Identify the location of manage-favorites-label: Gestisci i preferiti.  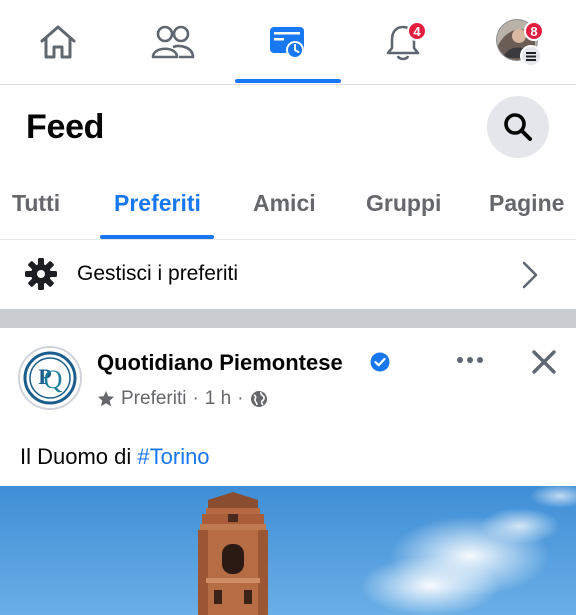
(158, 273).